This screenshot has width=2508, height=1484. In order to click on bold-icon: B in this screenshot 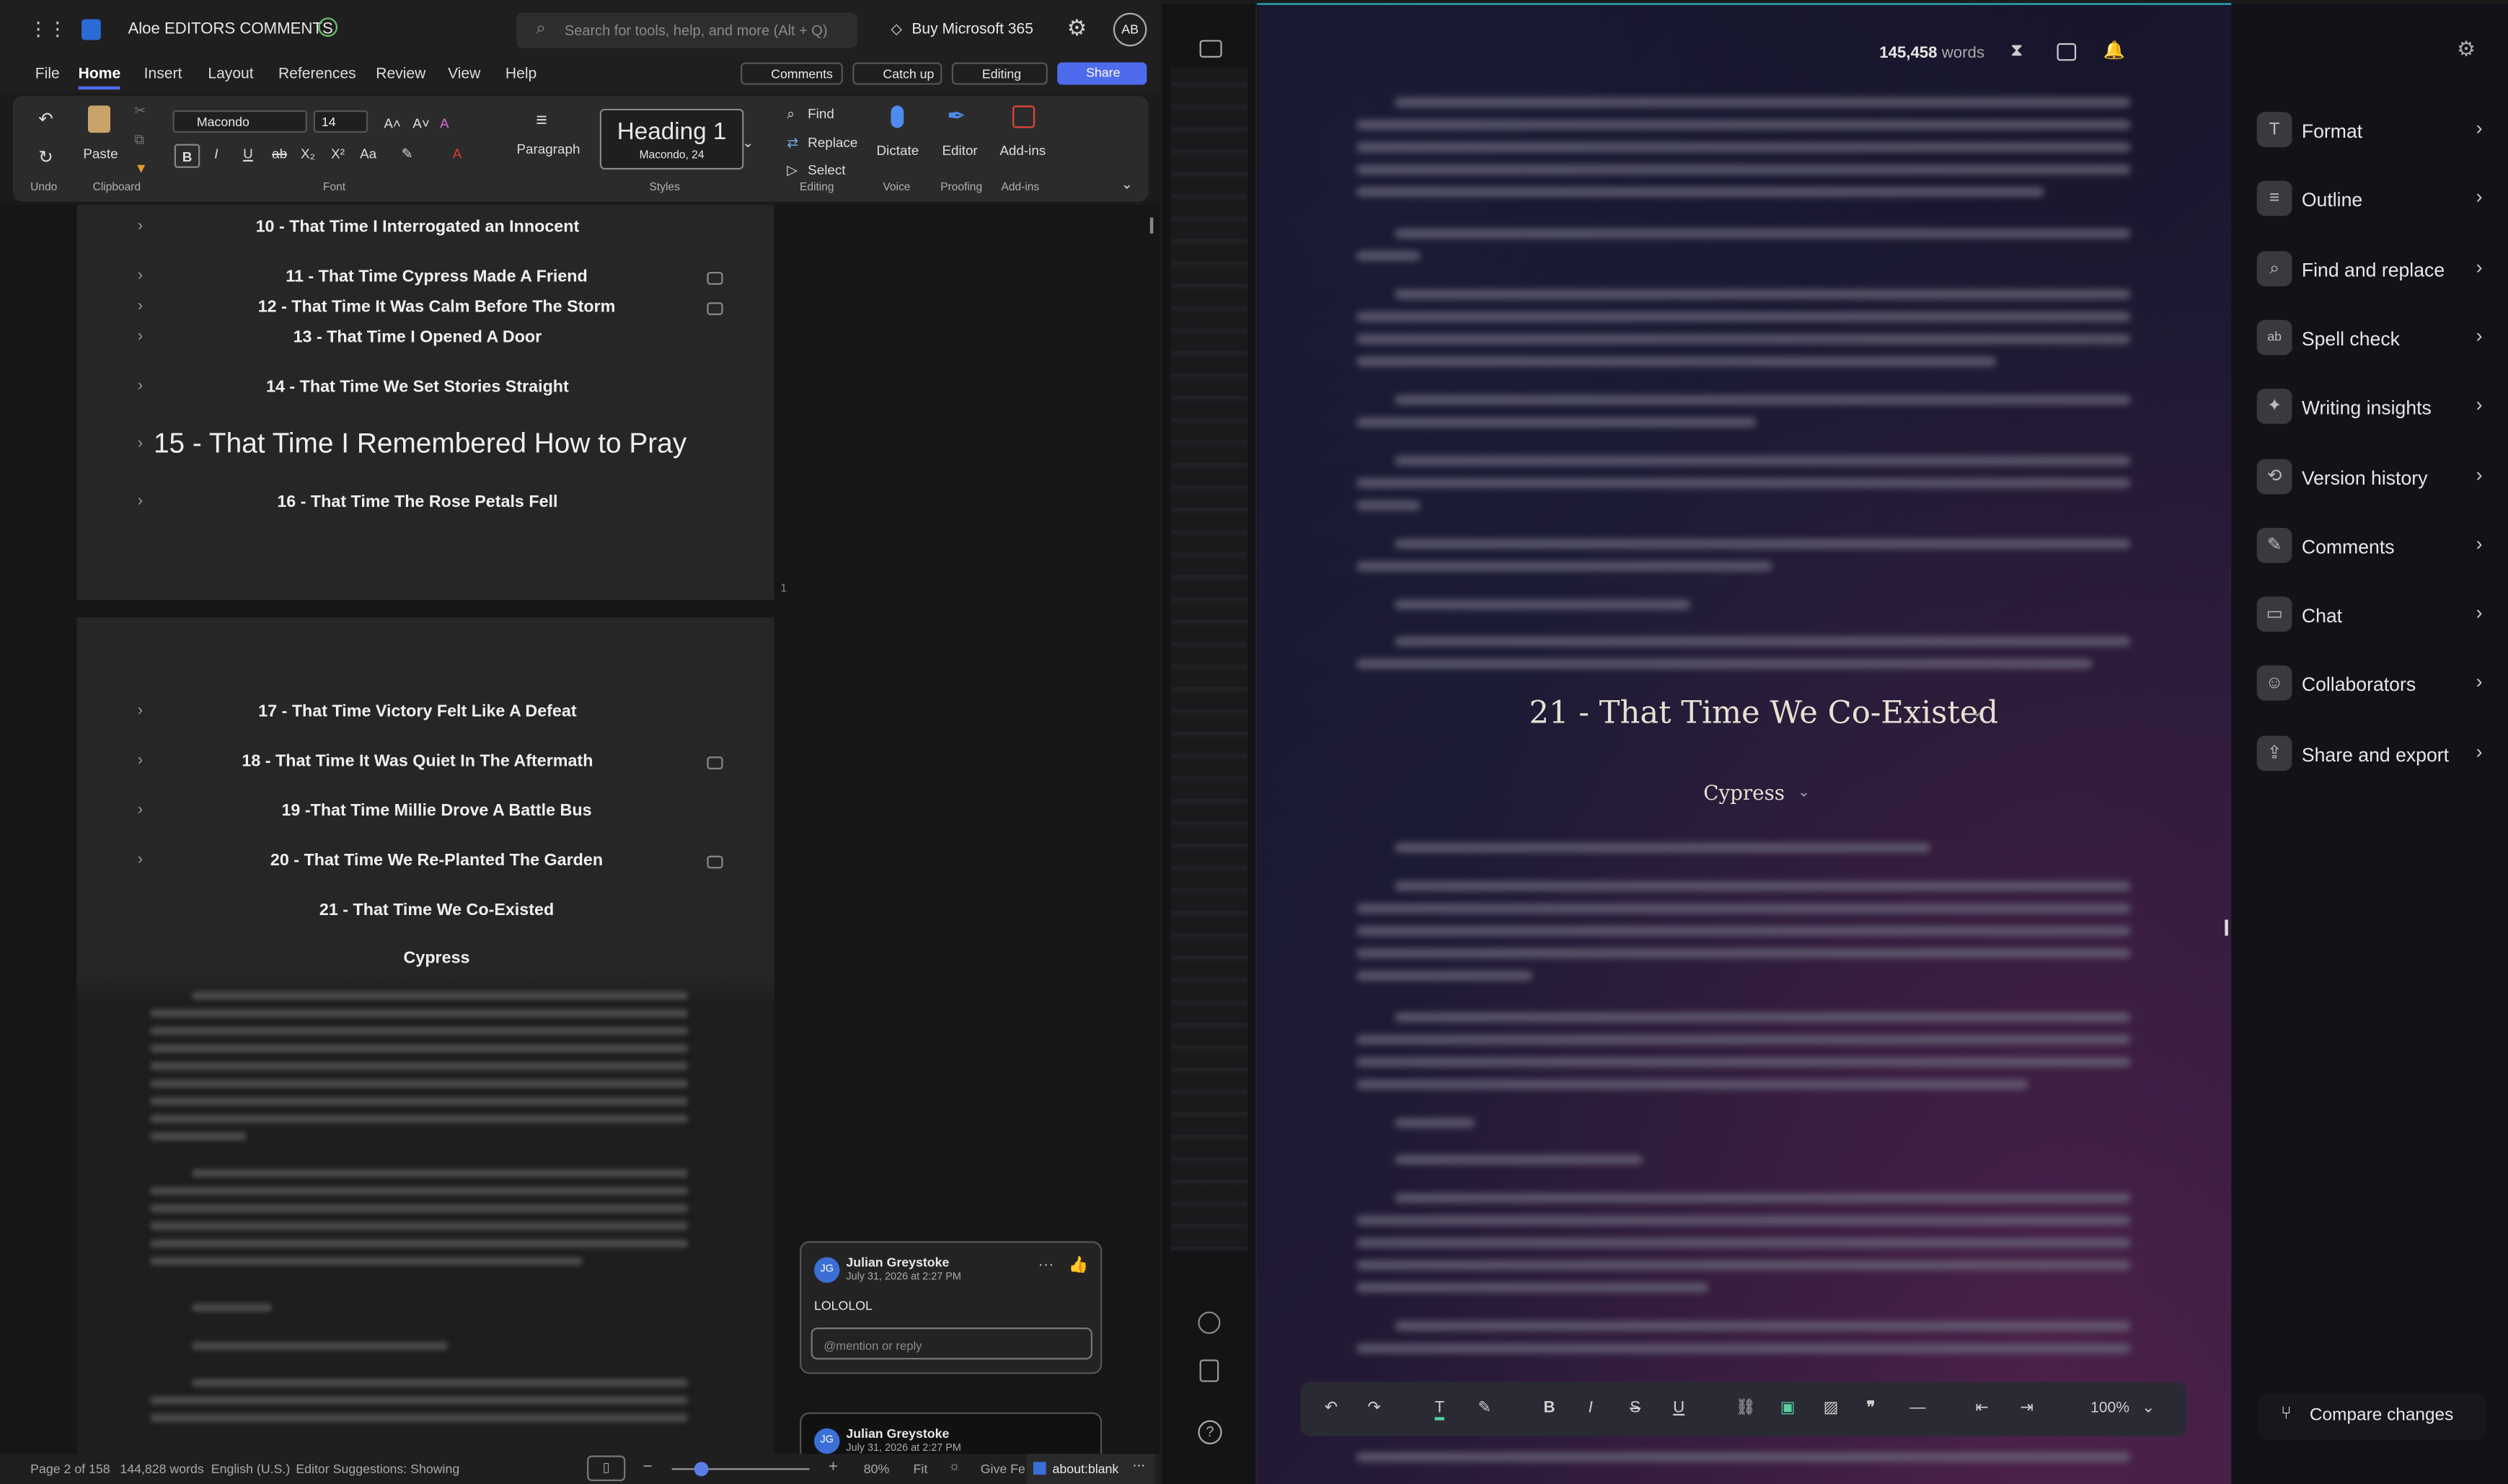, I will do `click(1549, 1408)`.